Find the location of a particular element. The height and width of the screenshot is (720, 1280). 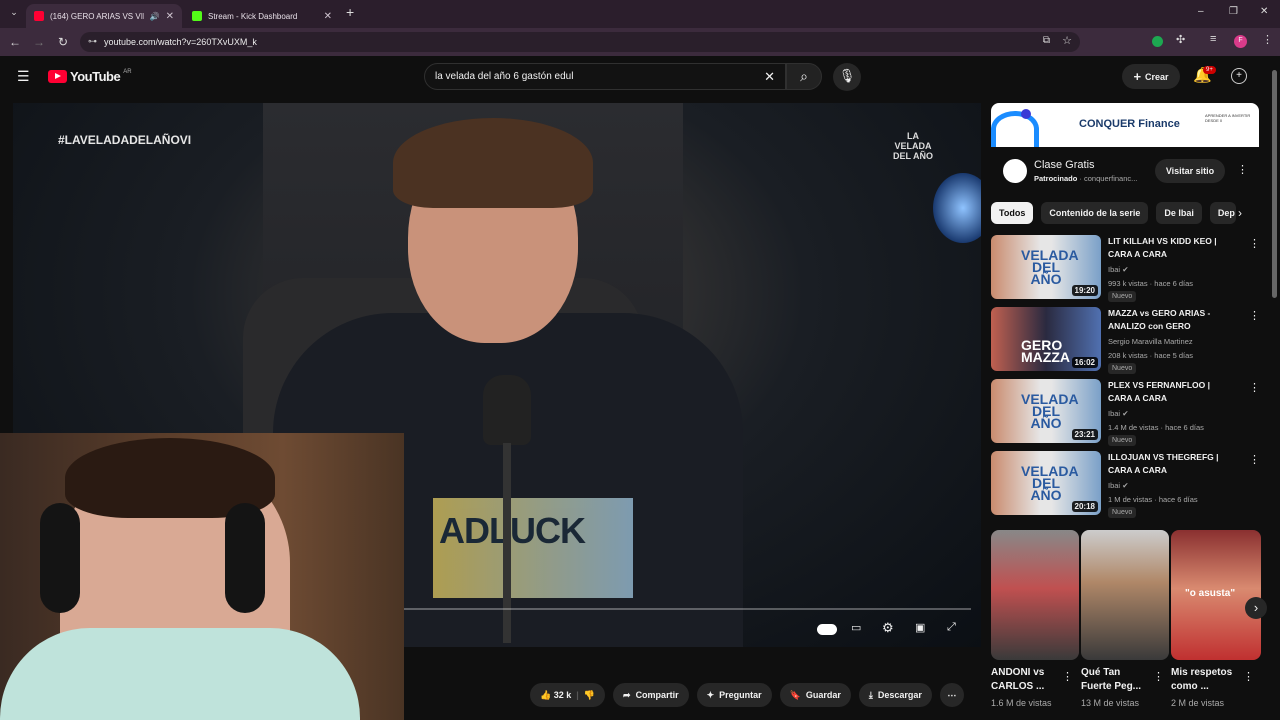

video-thumbnail: VELADA DEL AÑO 19:20 is located at coordinates (1046, 267).